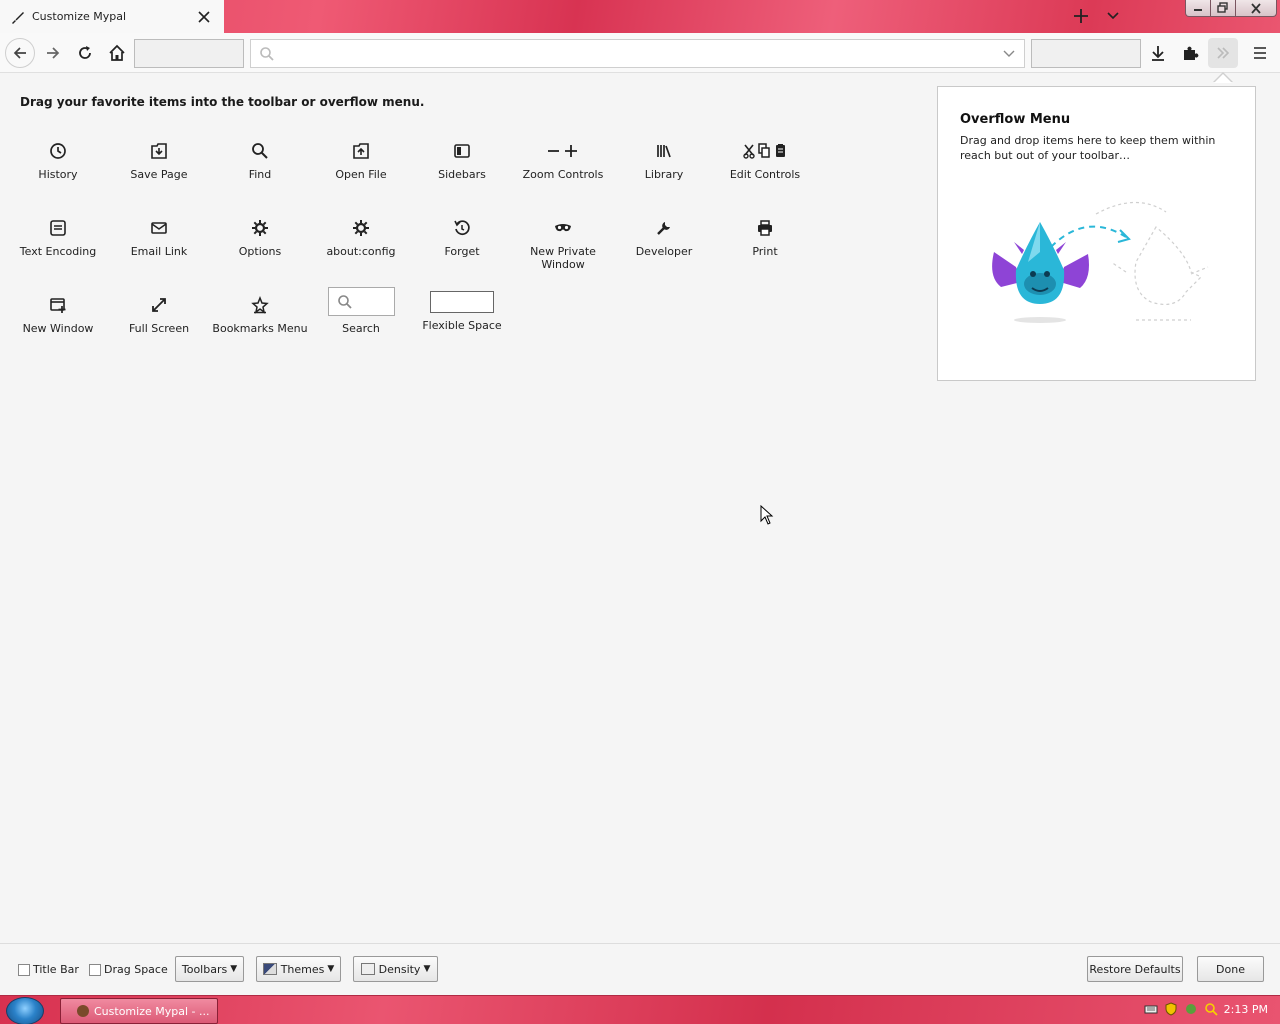 The height and width of the screenshot is (1024, 1280). What do you see at coordinates (112, 16) in the screenshot?
I see `tab-customize: Customize Mypal` at bounding box center [112, 16].